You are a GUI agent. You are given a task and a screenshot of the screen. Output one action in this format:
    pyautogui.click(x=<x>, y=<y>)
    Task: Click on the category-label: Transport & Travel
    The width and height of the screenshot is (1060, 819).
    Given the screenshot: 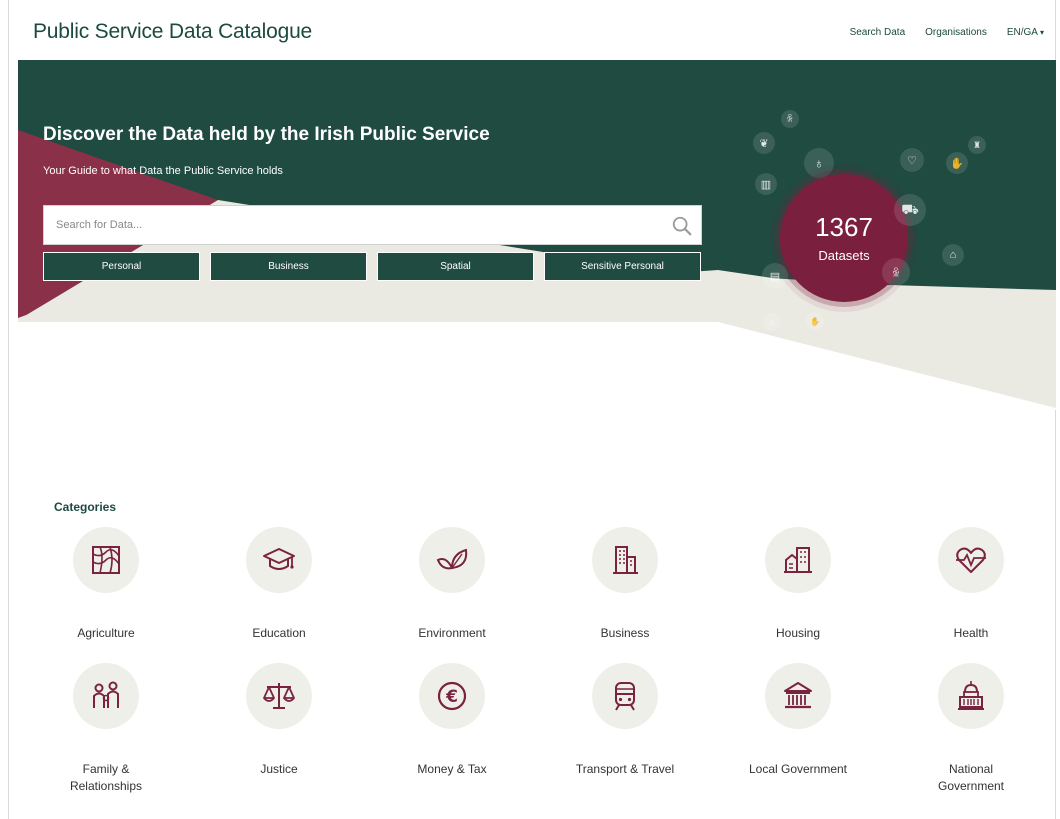 What is the action you would take?
    pyautogui.click(x=625, y=769)
    